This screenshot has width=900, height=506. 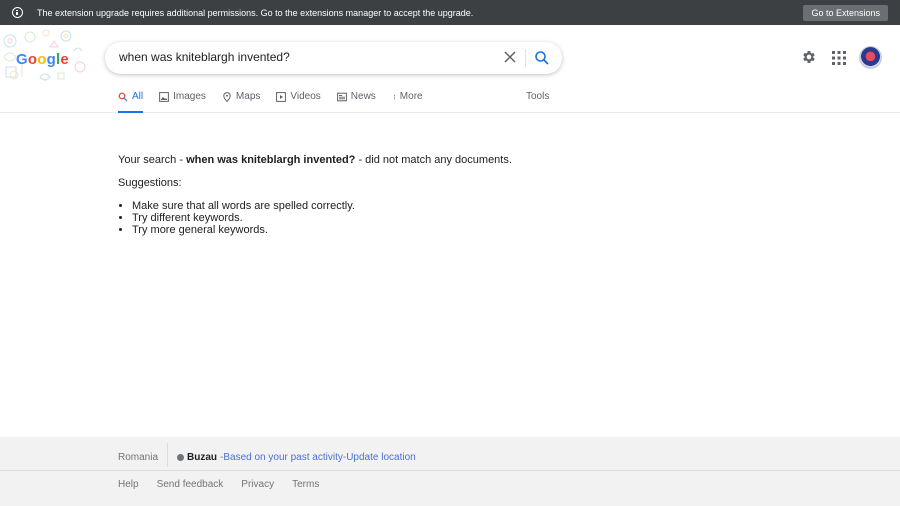 What do you see at coordinates (322, 230) in the screenshot?
I see `list-item: Try more general keywords.` at bounding box center [322, 230].